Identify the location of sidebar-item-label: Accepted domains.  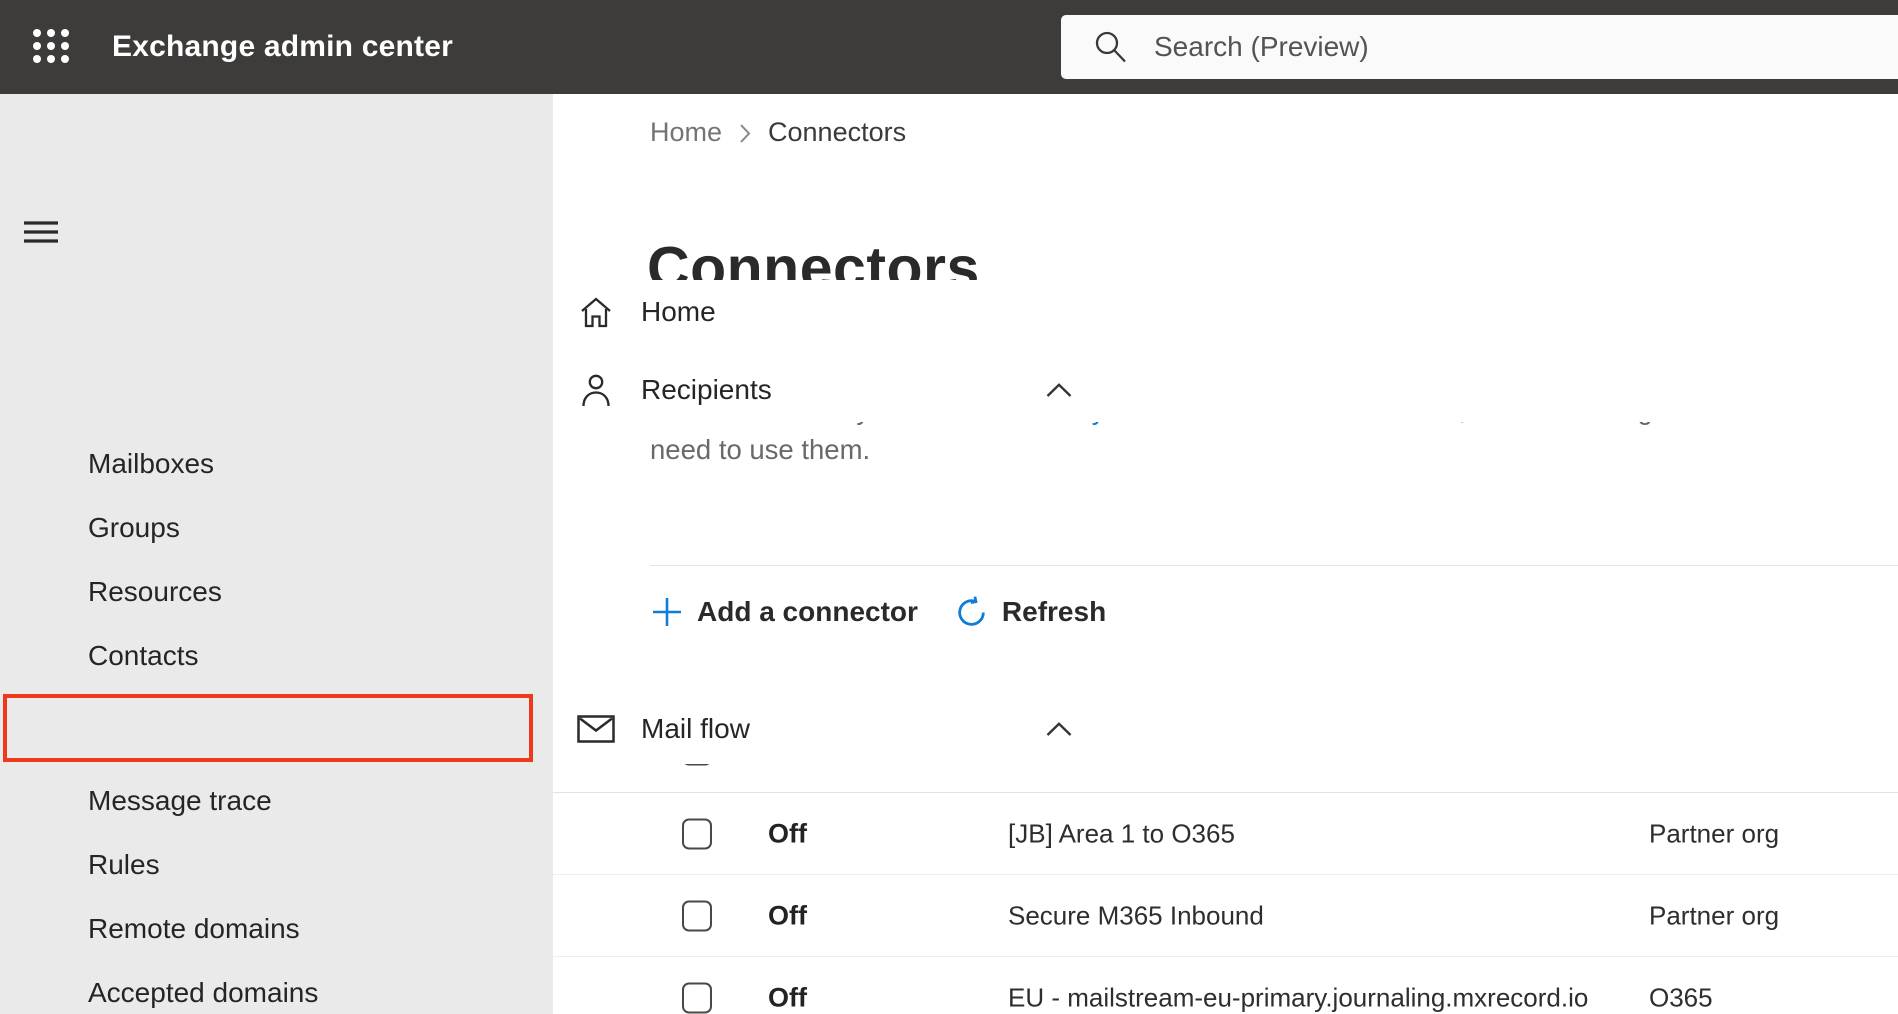
(203, 992).